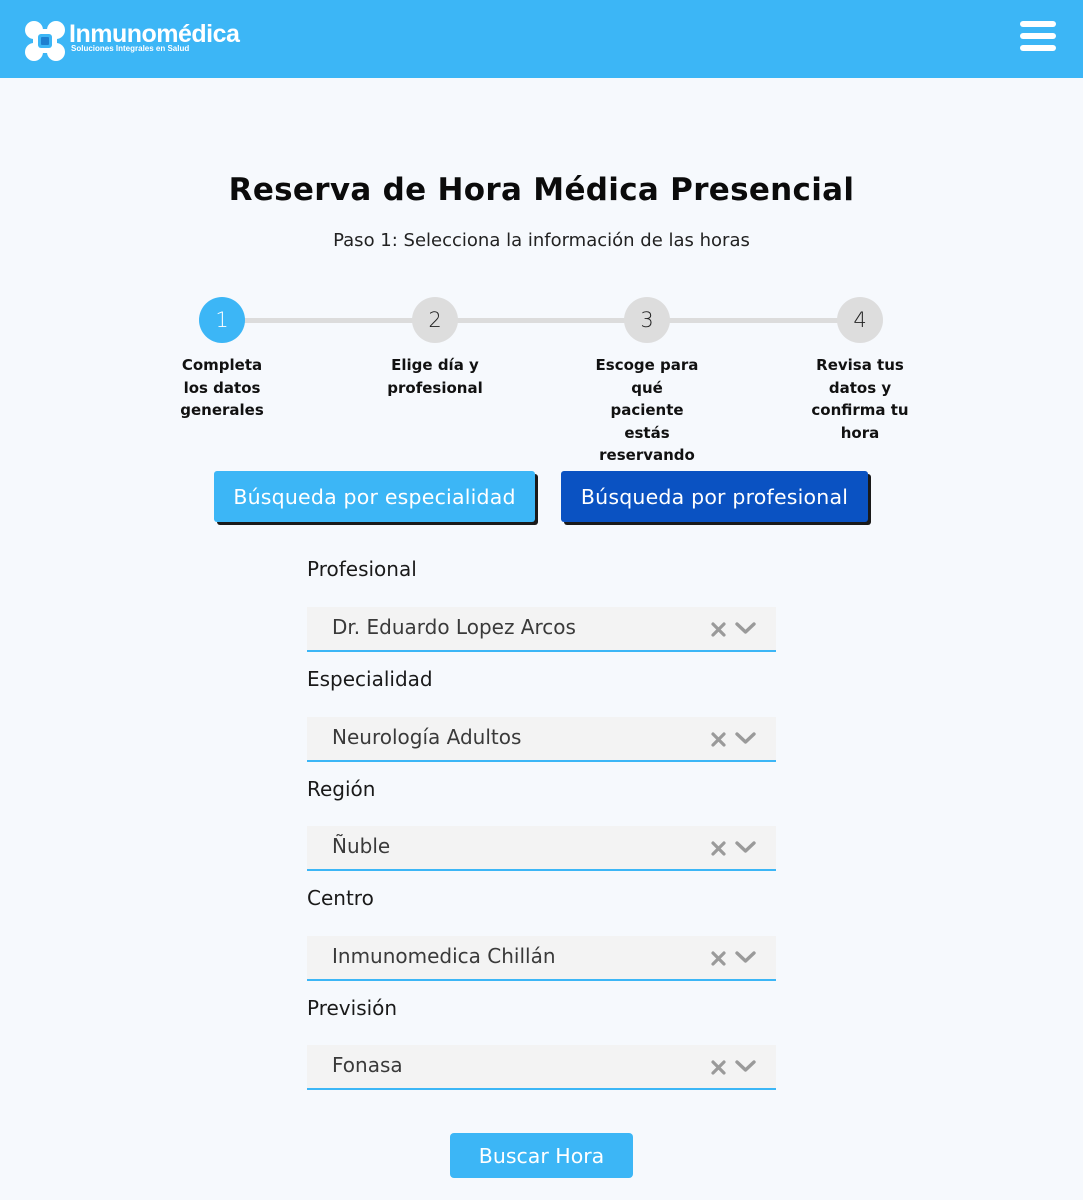 Image resolution: width=1083 pixels, height=1200 pixels. What do you see at coordinates (435, 348) in the screenshot?
I see `step-2: 2 Elige día y profesional` at bounding box center [435, 348].